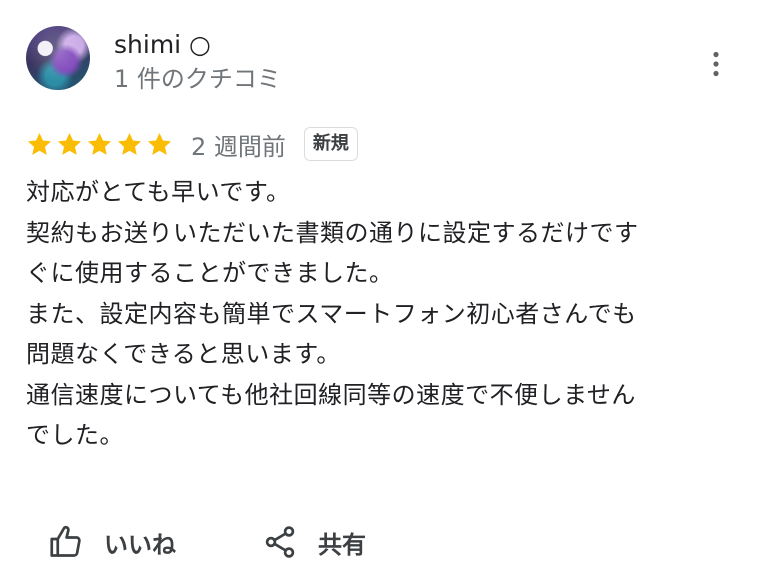 This screenshot has height=574, width=762. Describe the element at coordinates (183, 354) in the screenshot. I see `review-line: 問題なくできると思います。` at that location.